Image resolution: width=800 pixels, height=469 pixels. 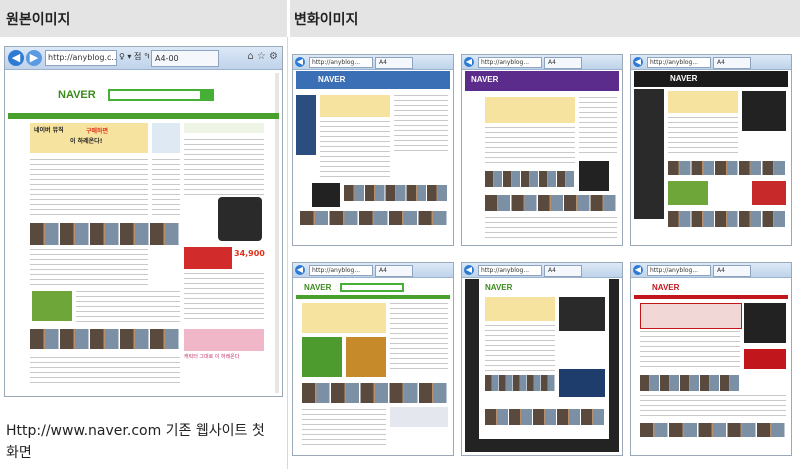 I want to click on shopping-list, so click(x=224, y=298).